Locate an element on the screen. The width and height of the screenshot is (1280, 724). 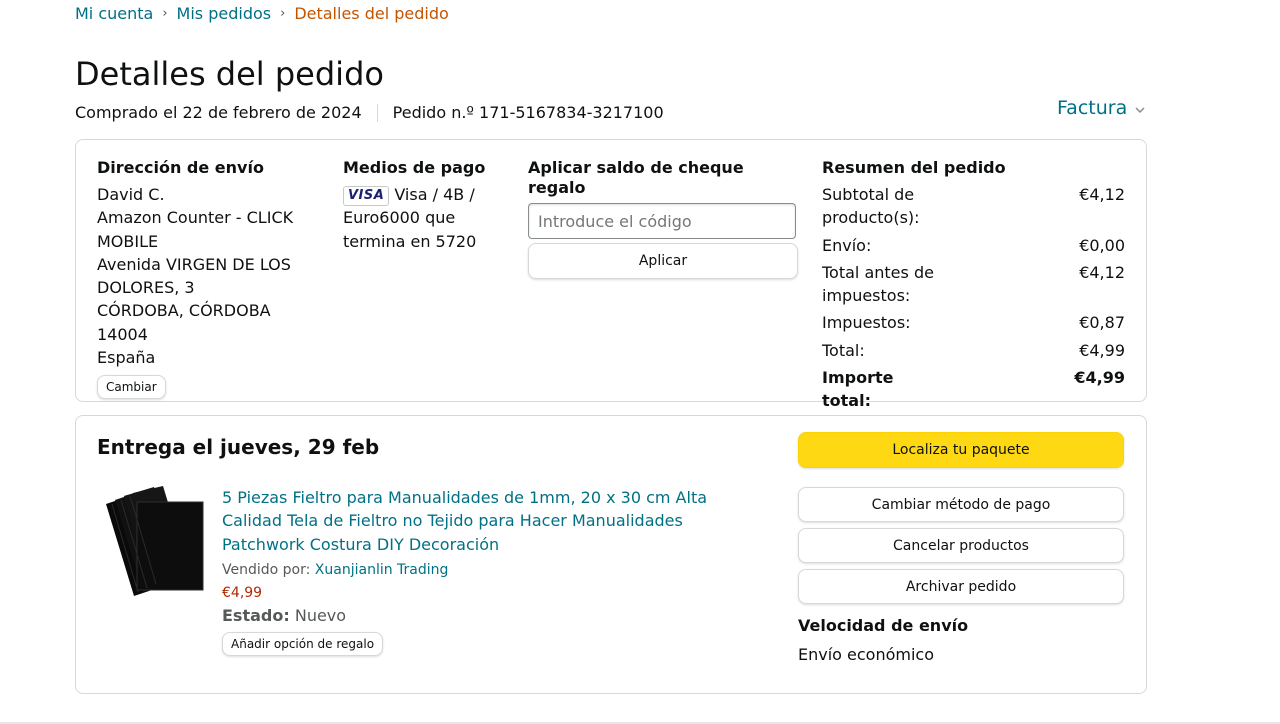
seller-info: Vendido por: Xuanjianlin Trading is located at coordinates (494, 570).